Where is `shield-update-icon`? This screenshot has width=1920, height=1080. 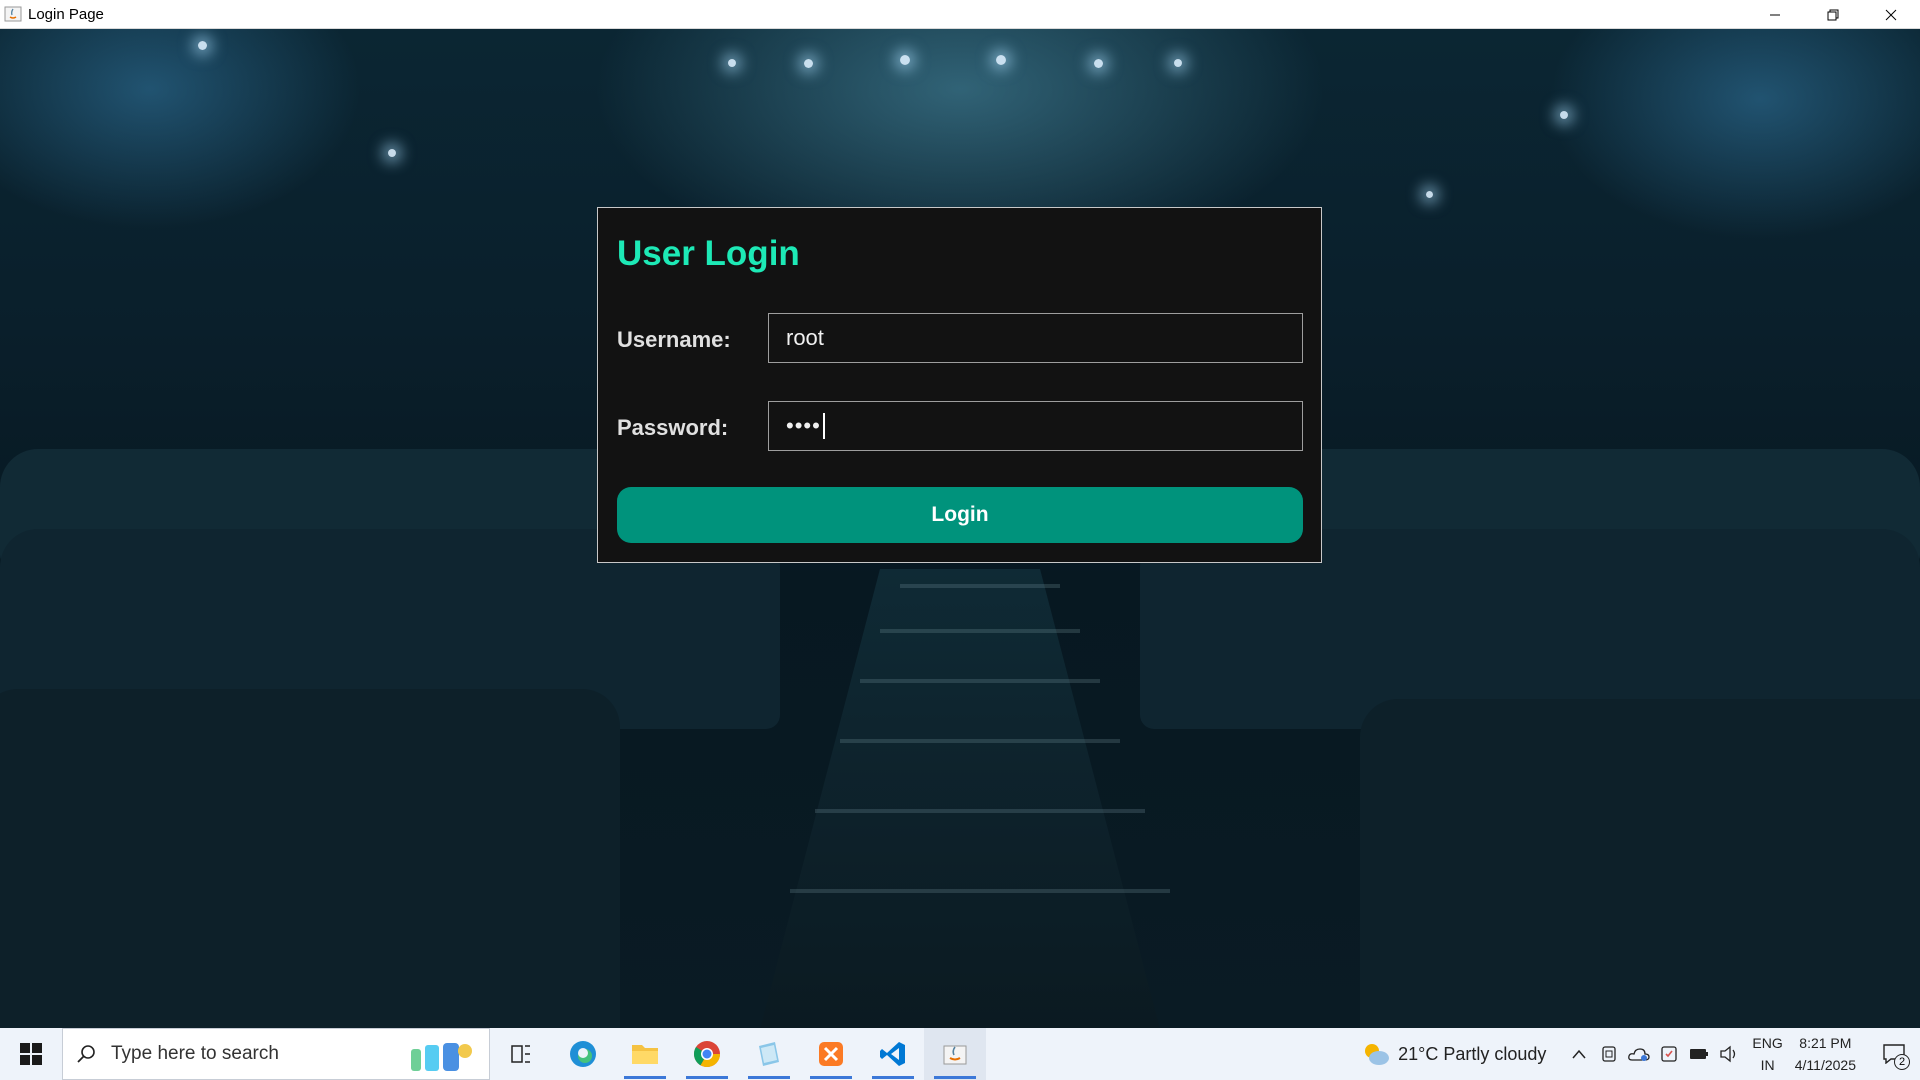 shield-update-icon is located at coordinates (1669, 1054).